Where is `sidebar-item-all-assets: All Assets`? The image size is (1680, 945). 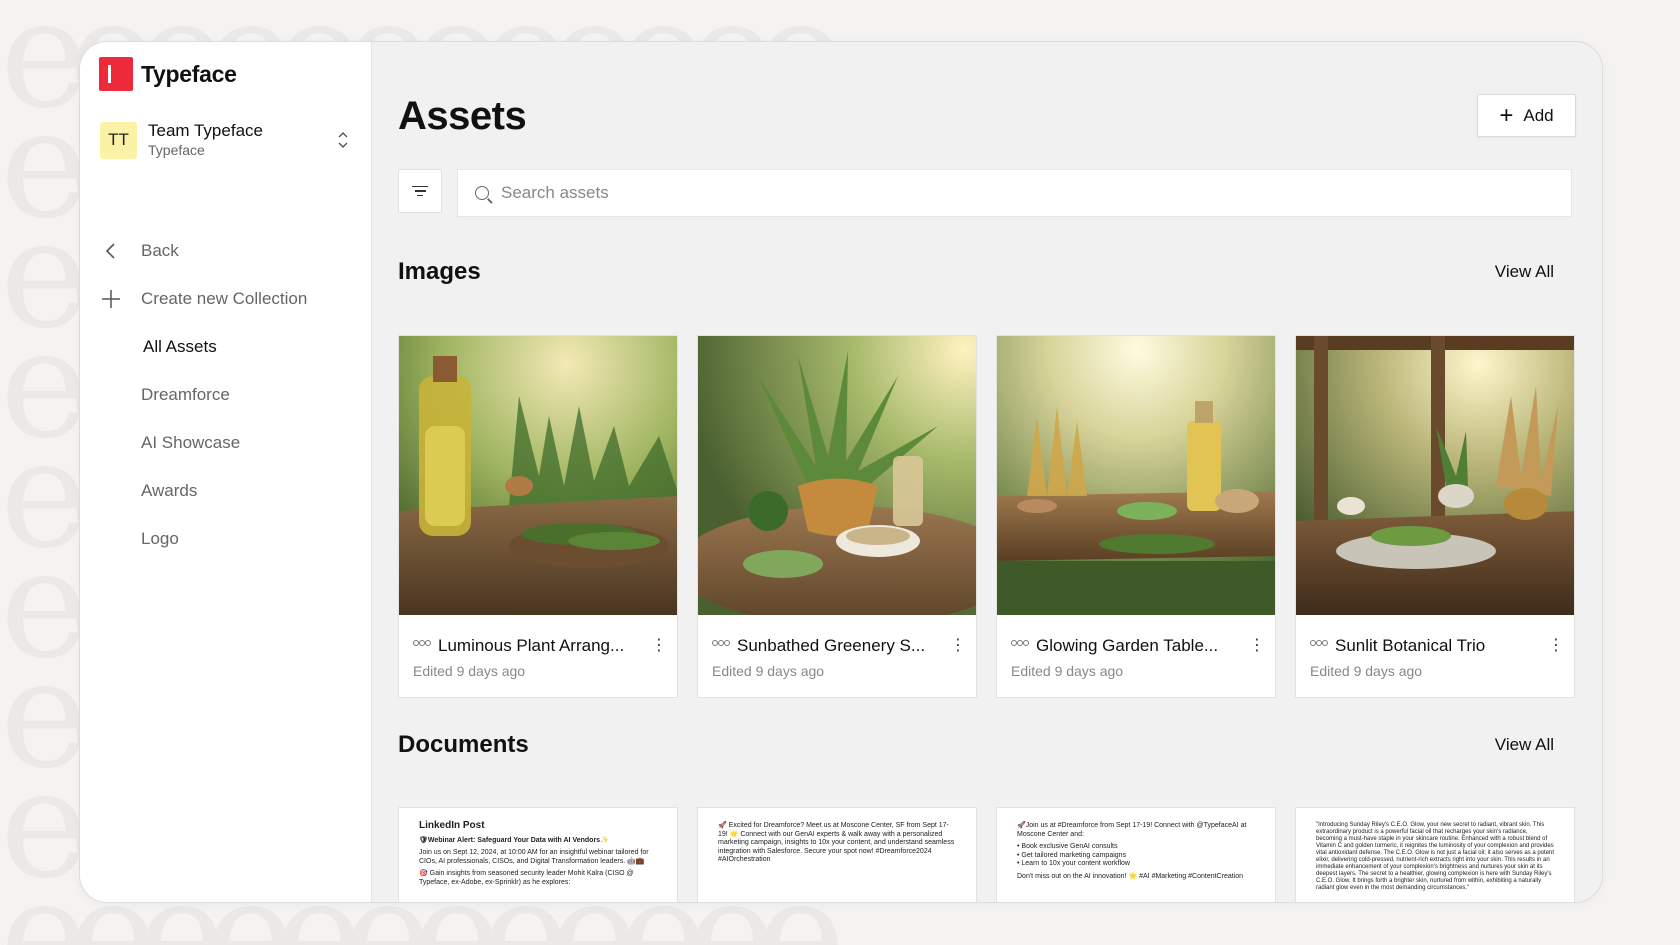 sidebar-item-all-assets: All Assets is located at coordinates (227, 347).